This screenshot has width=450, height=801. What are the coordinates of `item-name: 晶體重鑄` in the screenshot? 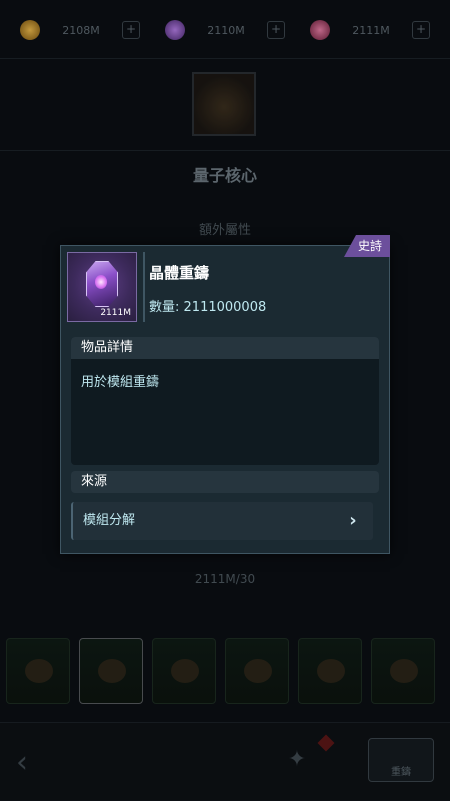 It's located at (179, 273).